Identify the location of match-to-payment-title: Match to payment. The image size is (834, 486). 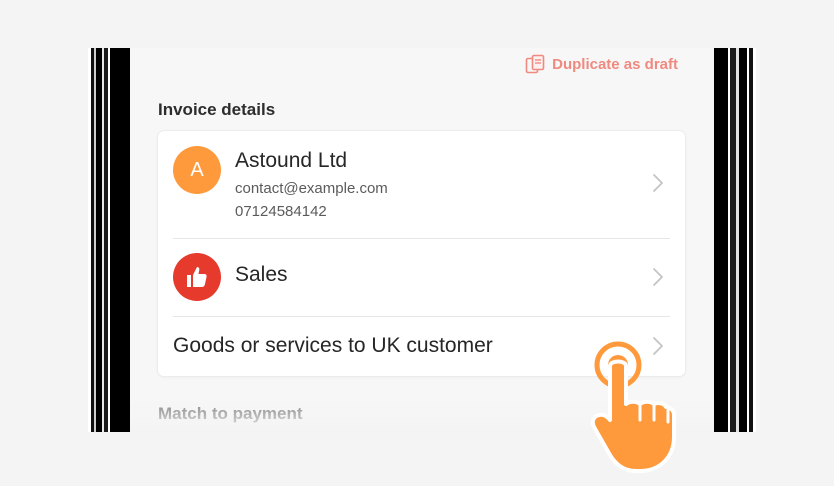
(230, 413).